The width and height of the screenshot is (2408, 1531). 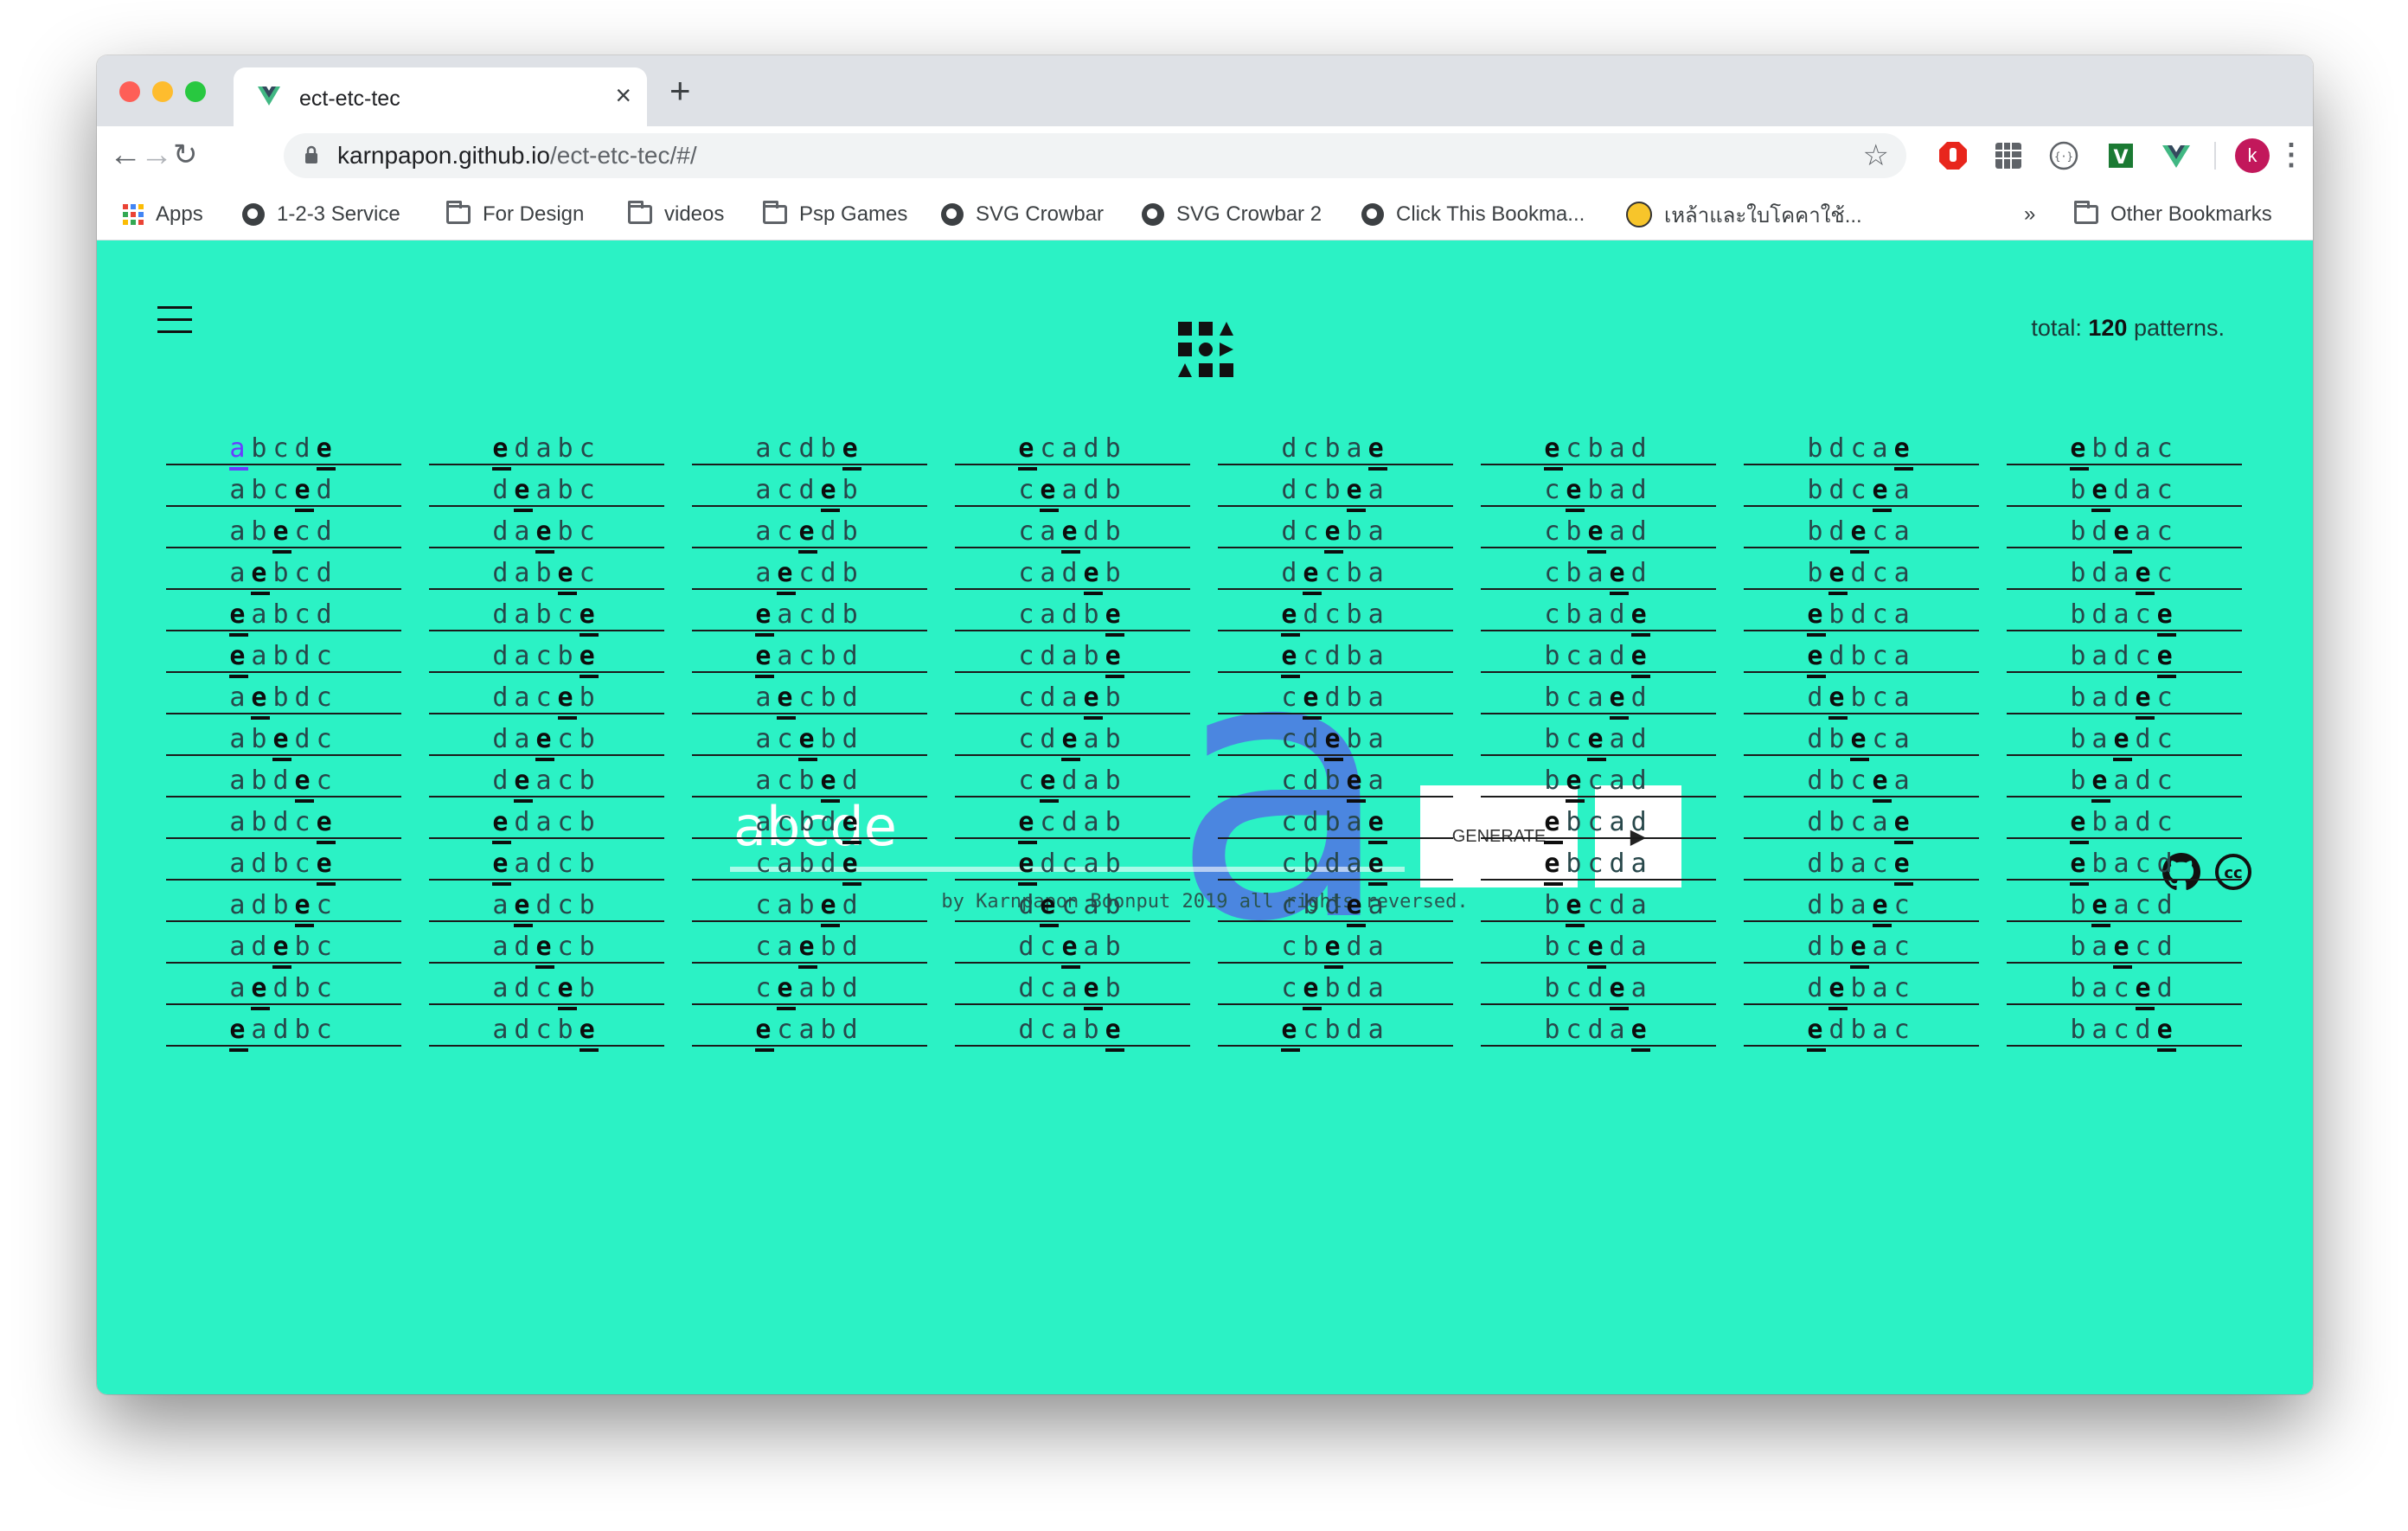 I want to click on pattern-row: acebd, so click(x=809, y=735).